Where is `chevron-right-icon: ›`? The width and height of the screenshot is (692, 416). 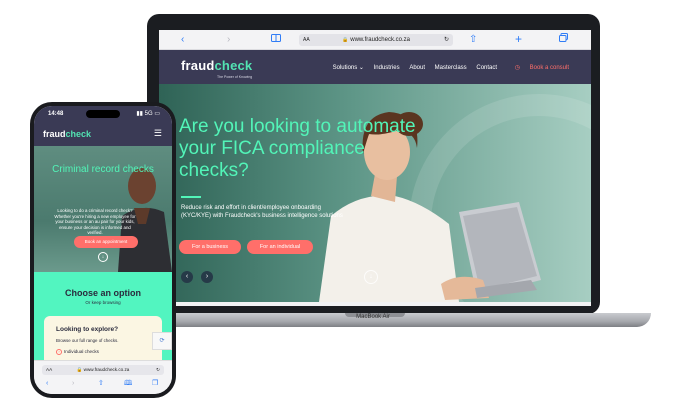
chevron-right-icon: › is located at coordinates (207, 276).